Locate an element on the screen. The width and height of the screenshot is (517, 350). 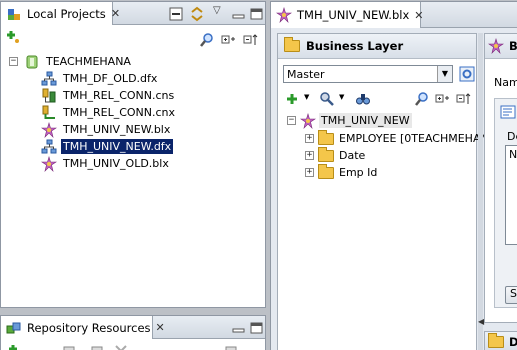
manage-views-icon is located at coordinates (467, 74).